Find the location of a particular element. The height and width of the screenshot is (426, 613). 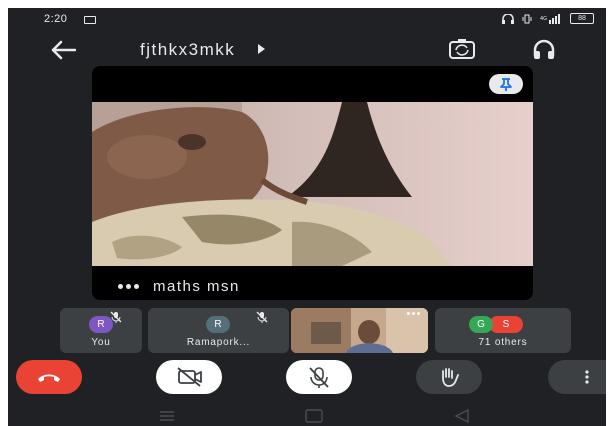

status-time: 2:20 is located at coordinates (56, 19).